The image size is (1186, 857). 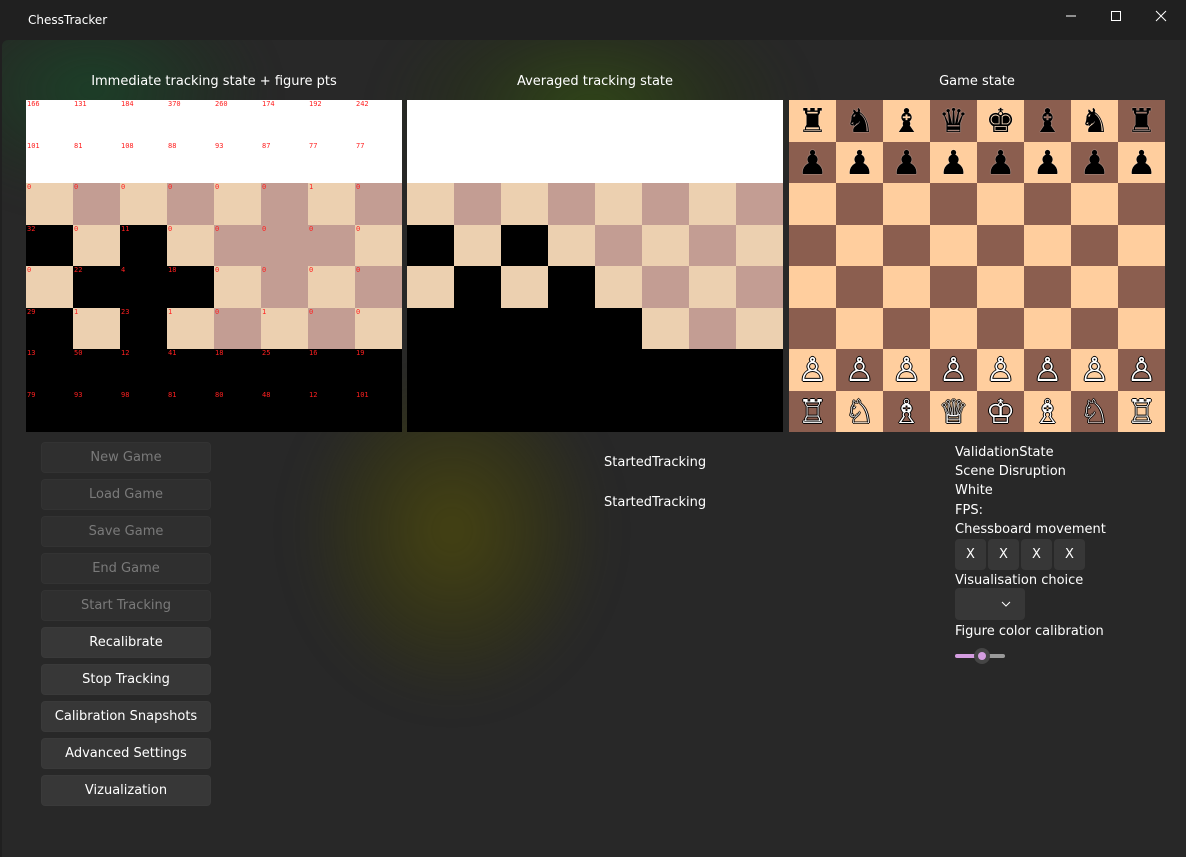 I want to click on board-square: 16, so click(x=331, y=370).